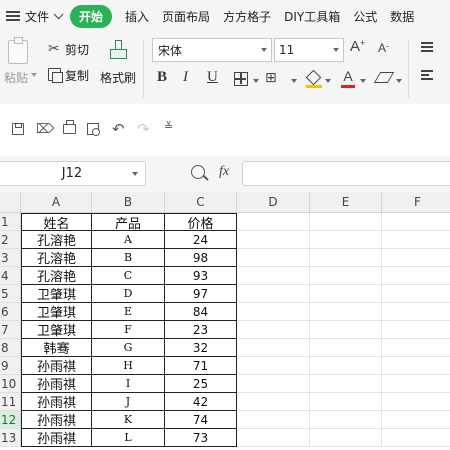 Image resolution: width=450 pixels, height=450 pixels. Describe the element at coordinates (328, 81) in the screenshot. I see `fill-color-dropdown-icon` at that location.